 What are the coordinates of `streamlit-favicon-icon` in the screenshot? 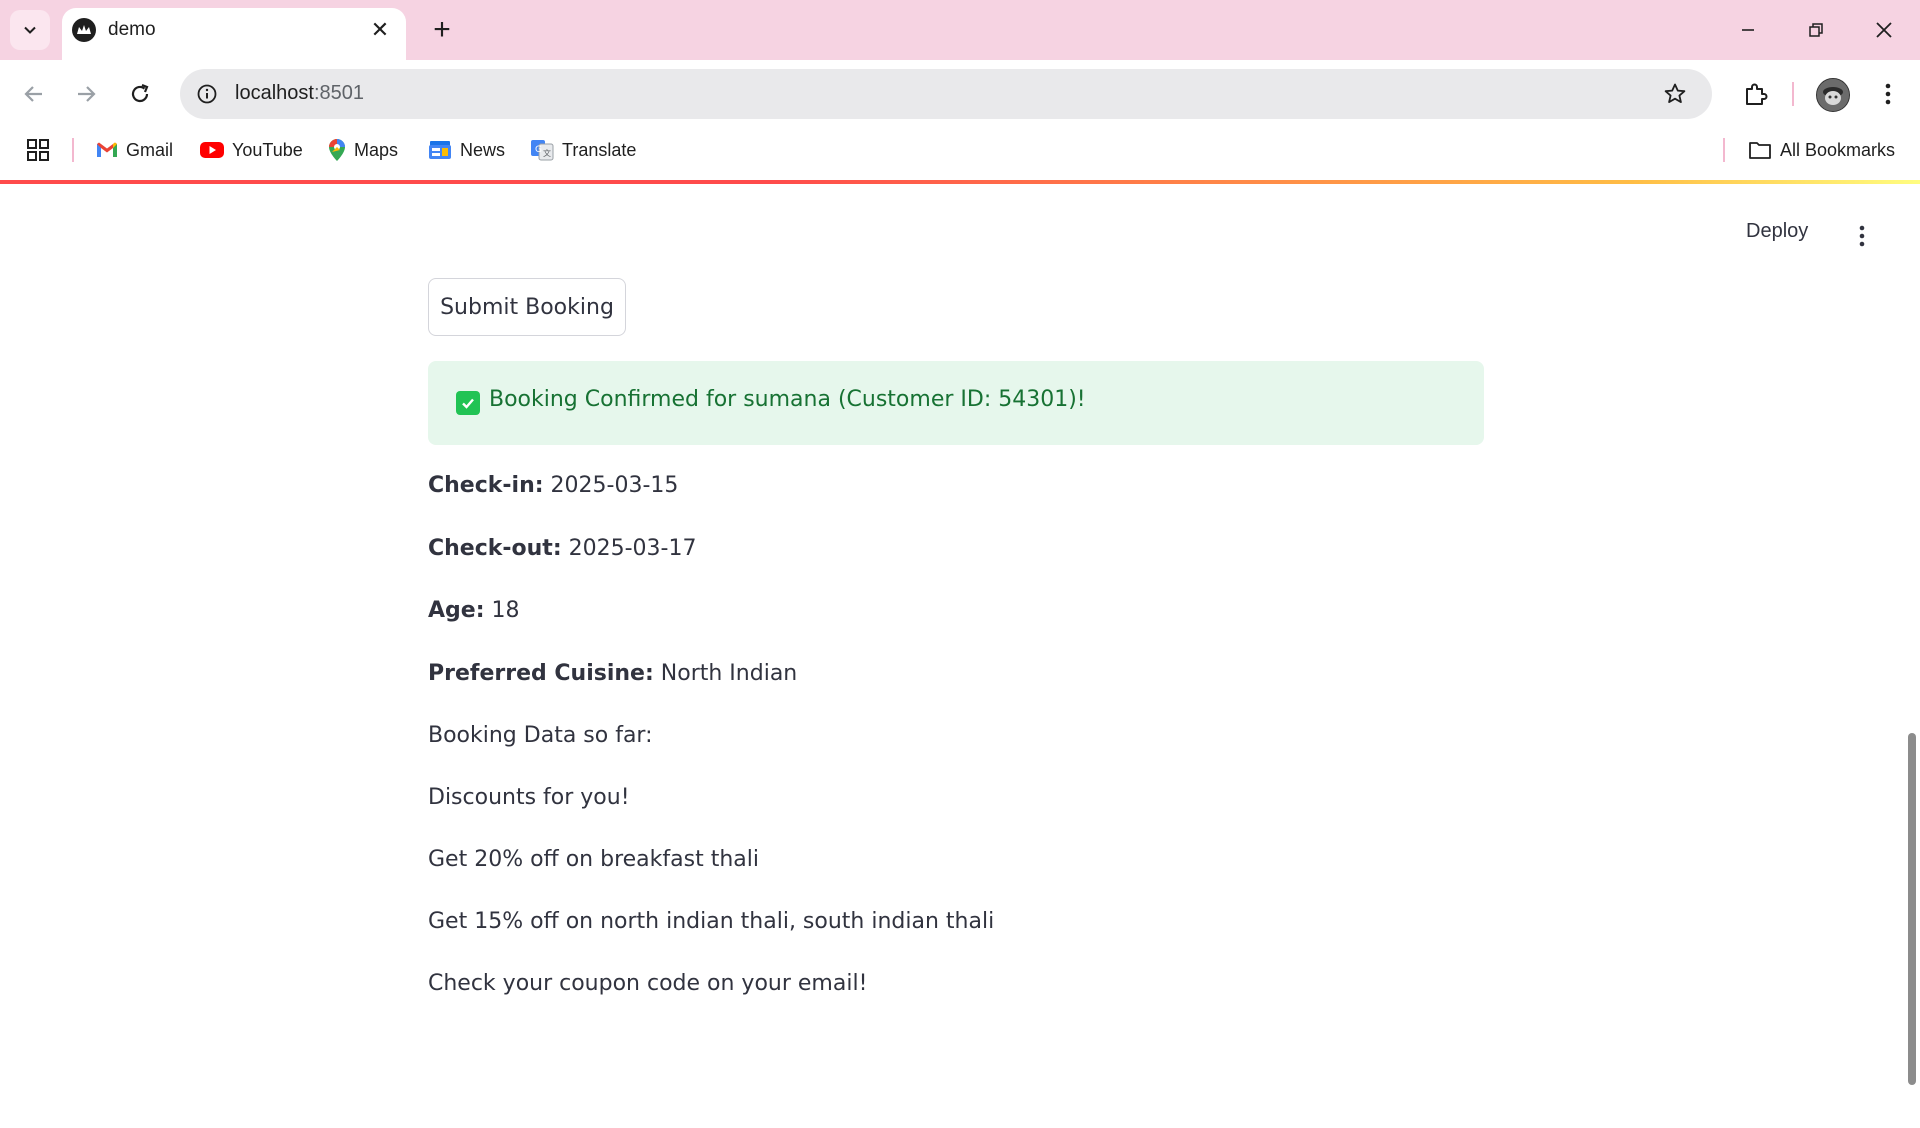 It's located at (84, 30).